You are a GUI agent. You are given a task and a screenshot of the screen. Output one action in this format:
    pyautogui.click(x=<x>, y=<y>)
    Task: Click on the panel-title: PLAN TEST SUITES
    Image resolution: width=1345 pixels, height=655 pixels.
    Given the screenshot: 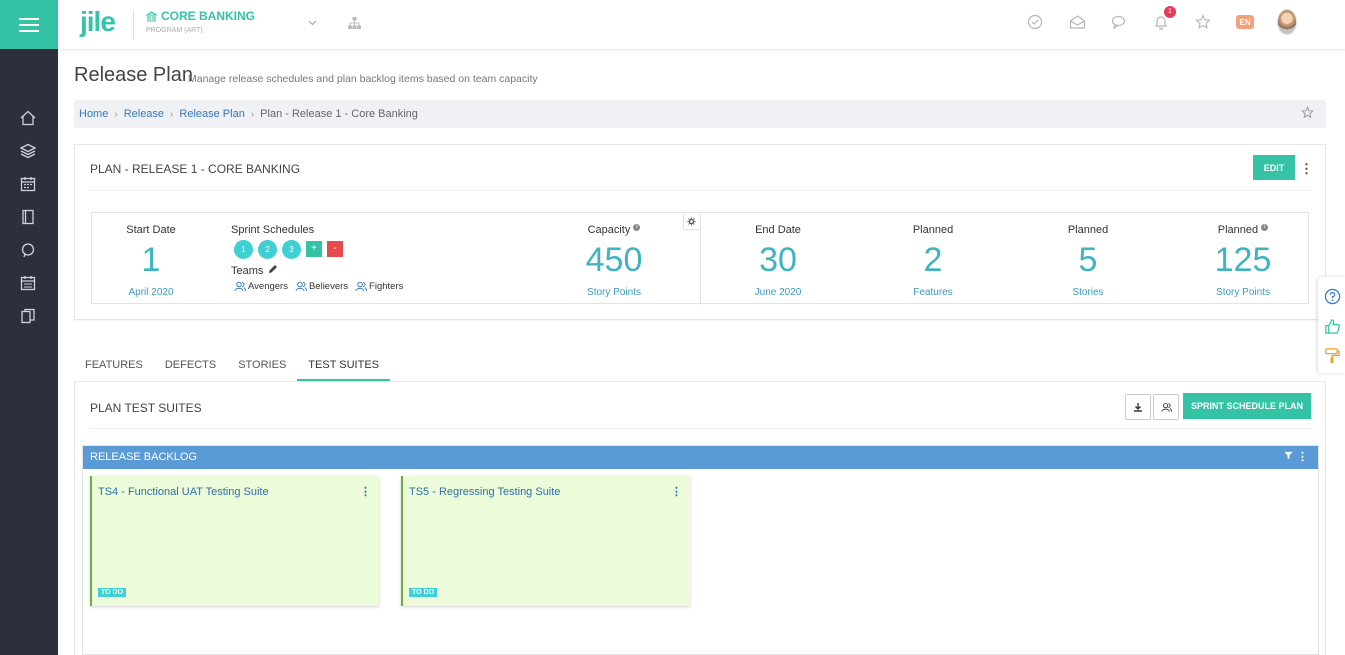 What is the action you would take?
    pyautogui.click(x=146, y=408)
    